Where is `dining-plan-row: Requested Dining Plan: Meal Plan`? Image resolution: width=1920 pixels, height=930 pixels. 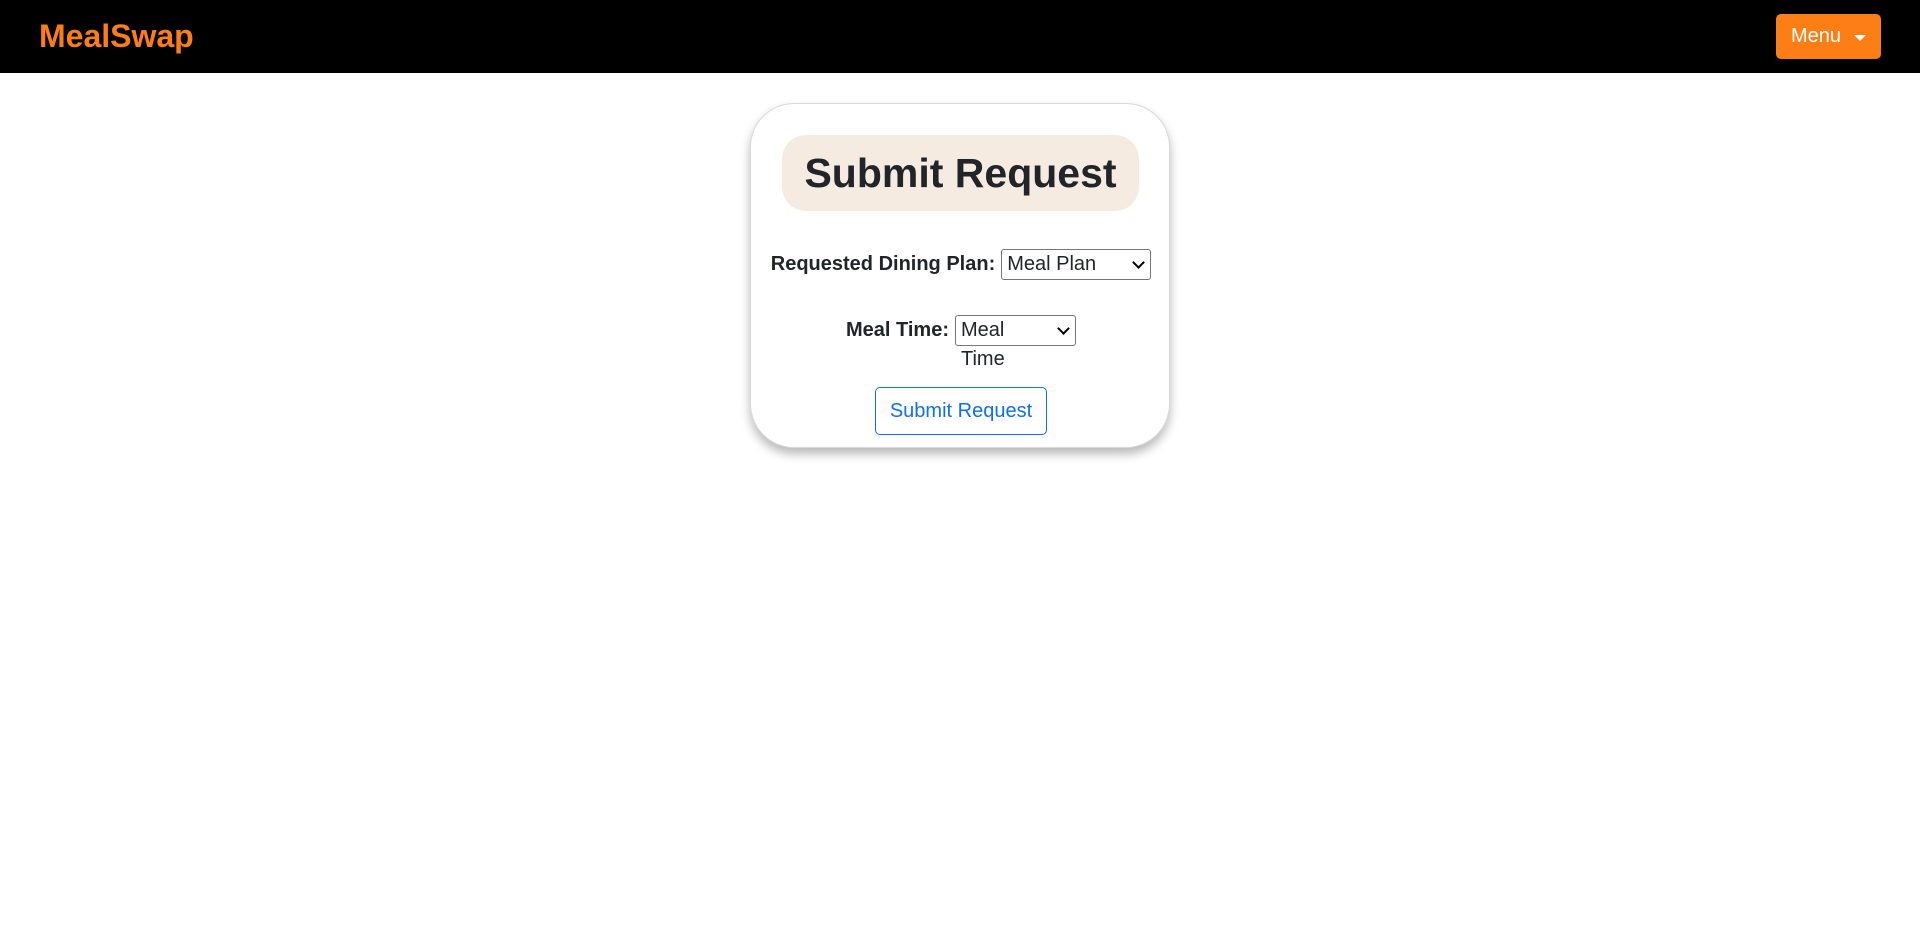
dining-plan-row: Requested Dining Plan: Meal Plan is located at coordinates (961, 264).